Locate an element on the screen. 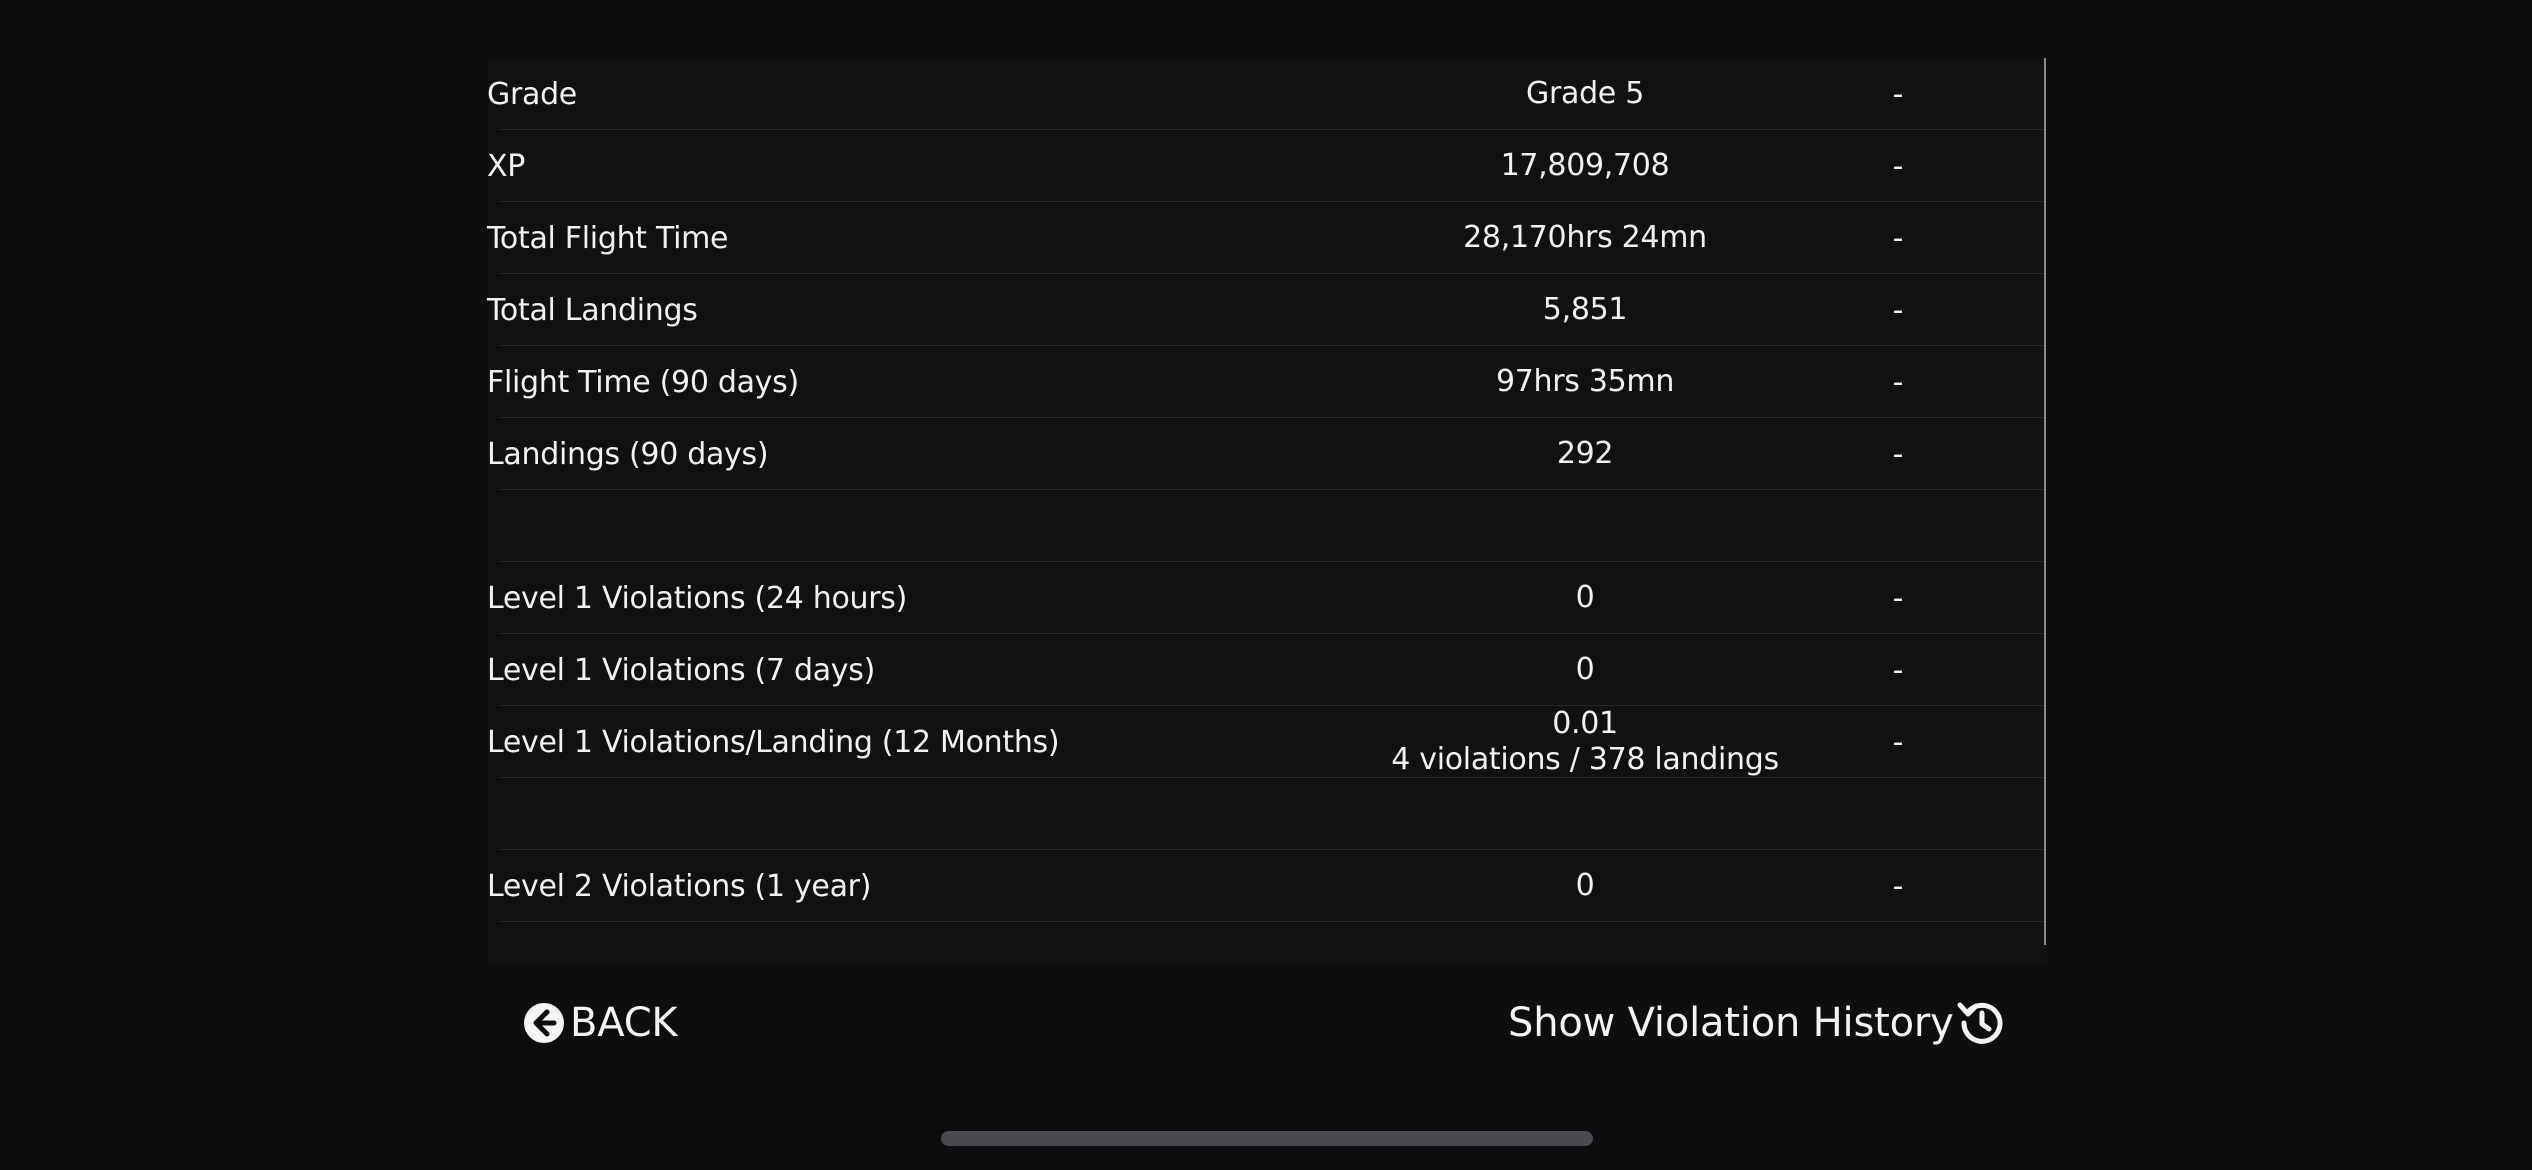 This screenshot has width=2532, height=1170. row-landings-90: Landings (90 days) 292 - is located at coordinates (1265, 454).